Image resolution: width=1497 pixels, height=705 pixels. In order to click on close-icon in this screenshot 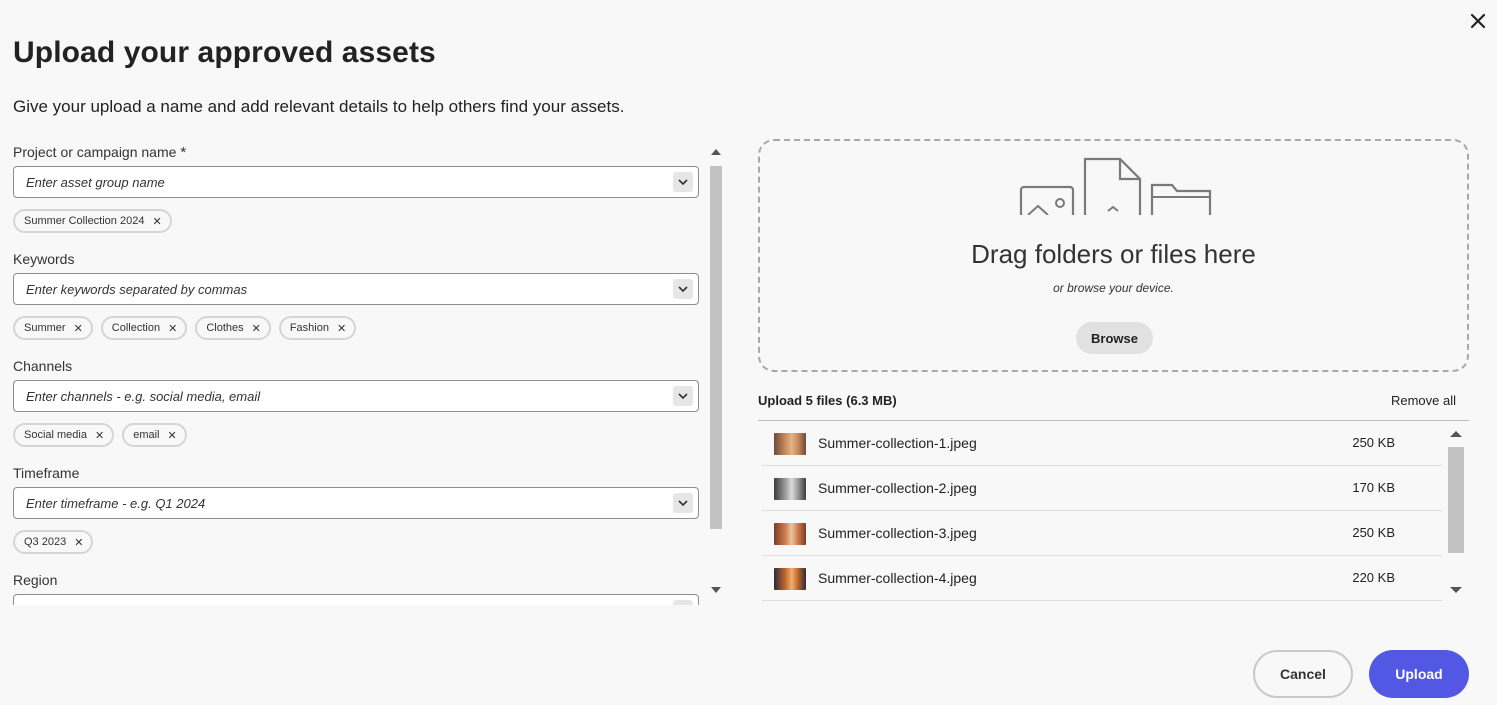, I will do `click(1478, 21)`.